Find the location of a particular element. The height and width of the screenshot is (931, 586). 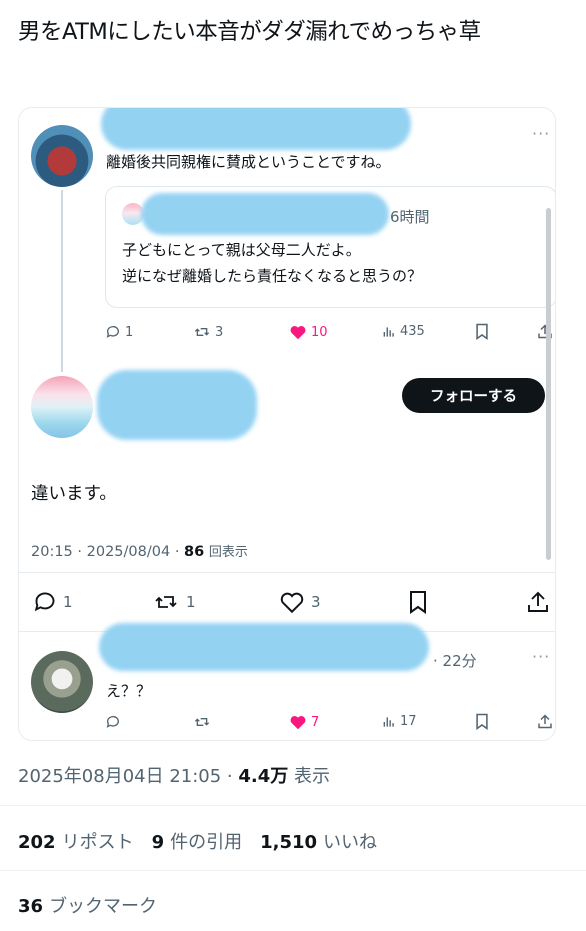

reply-button is located at coordinates (113, 722).